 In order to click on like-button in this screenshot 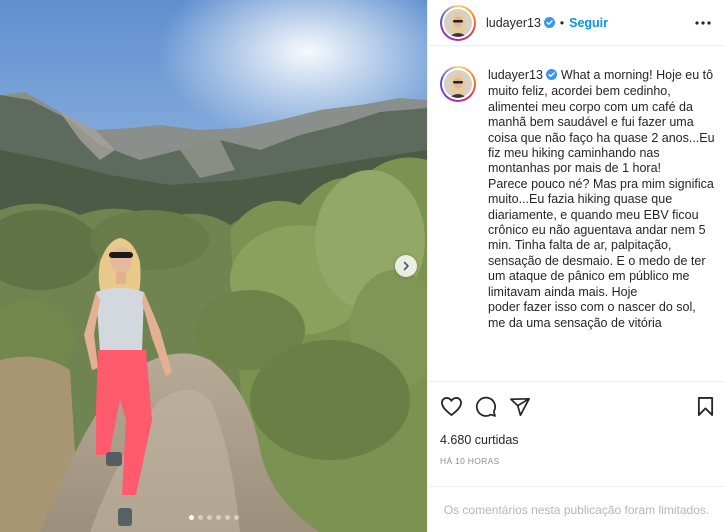, I will do `click(451, 406)`.